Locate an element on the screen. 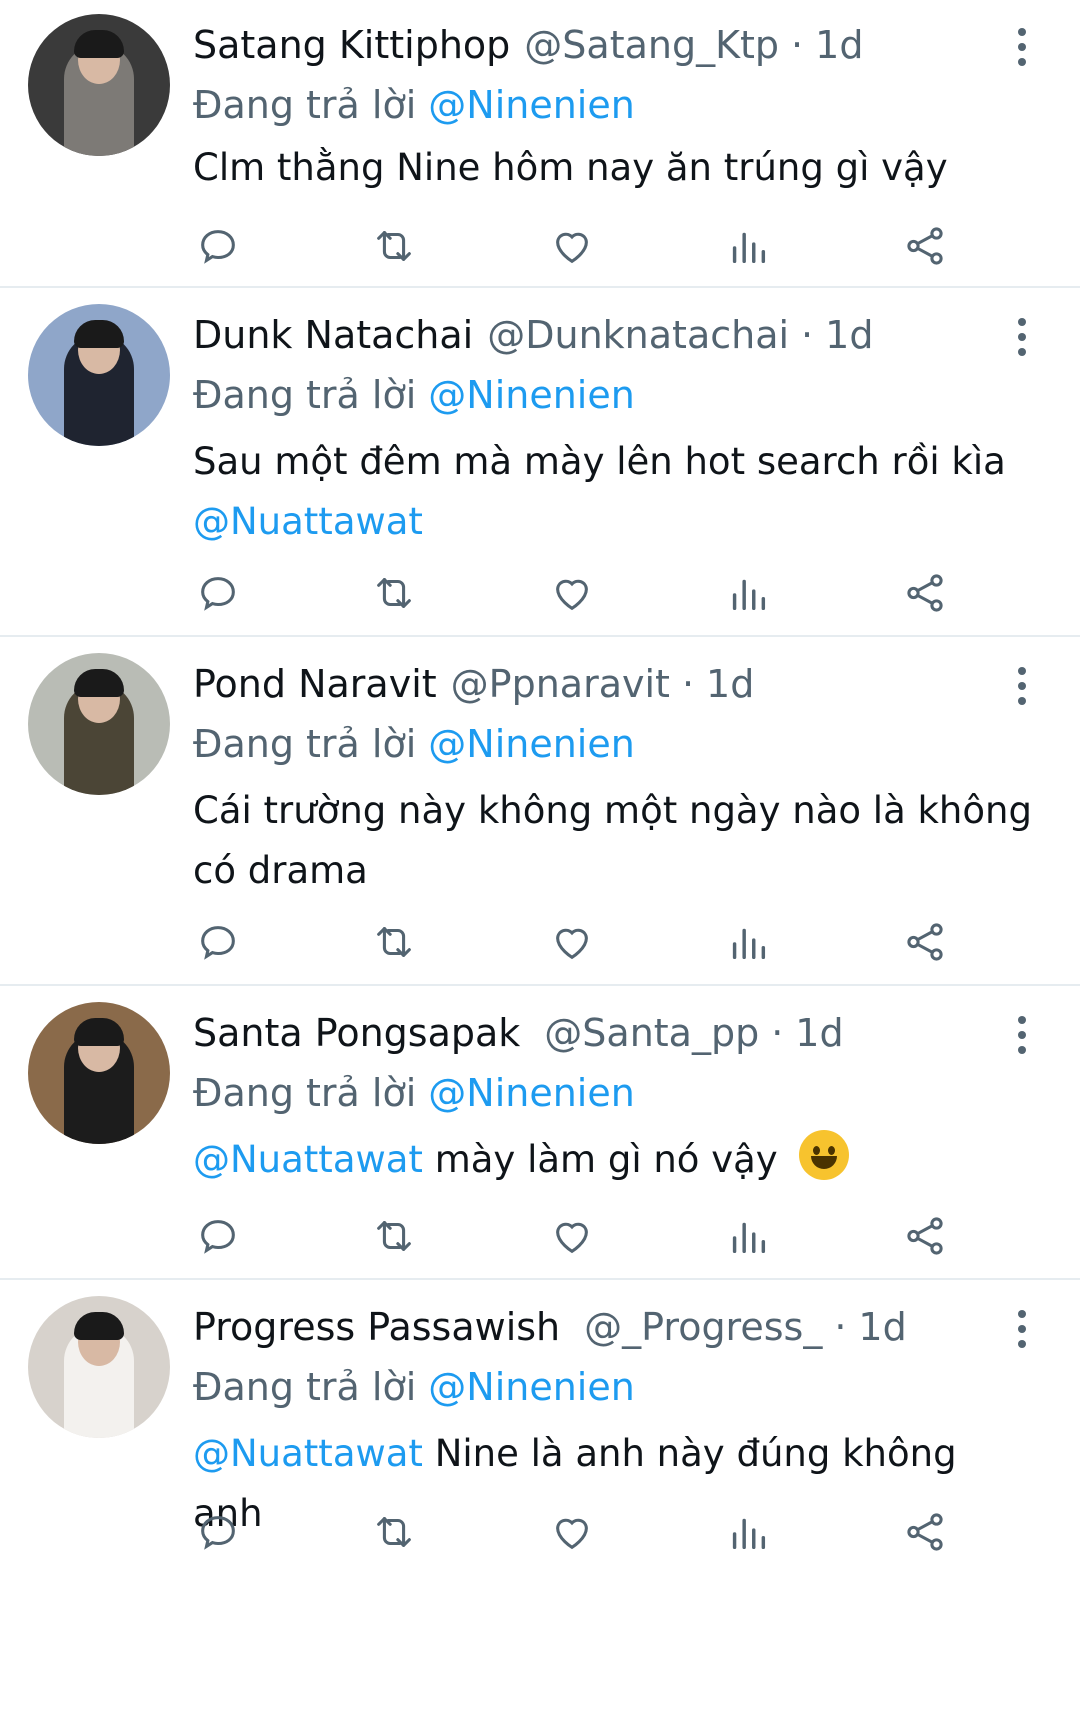  author-name: Dunk Natachai is located at coordinates (333, 335).